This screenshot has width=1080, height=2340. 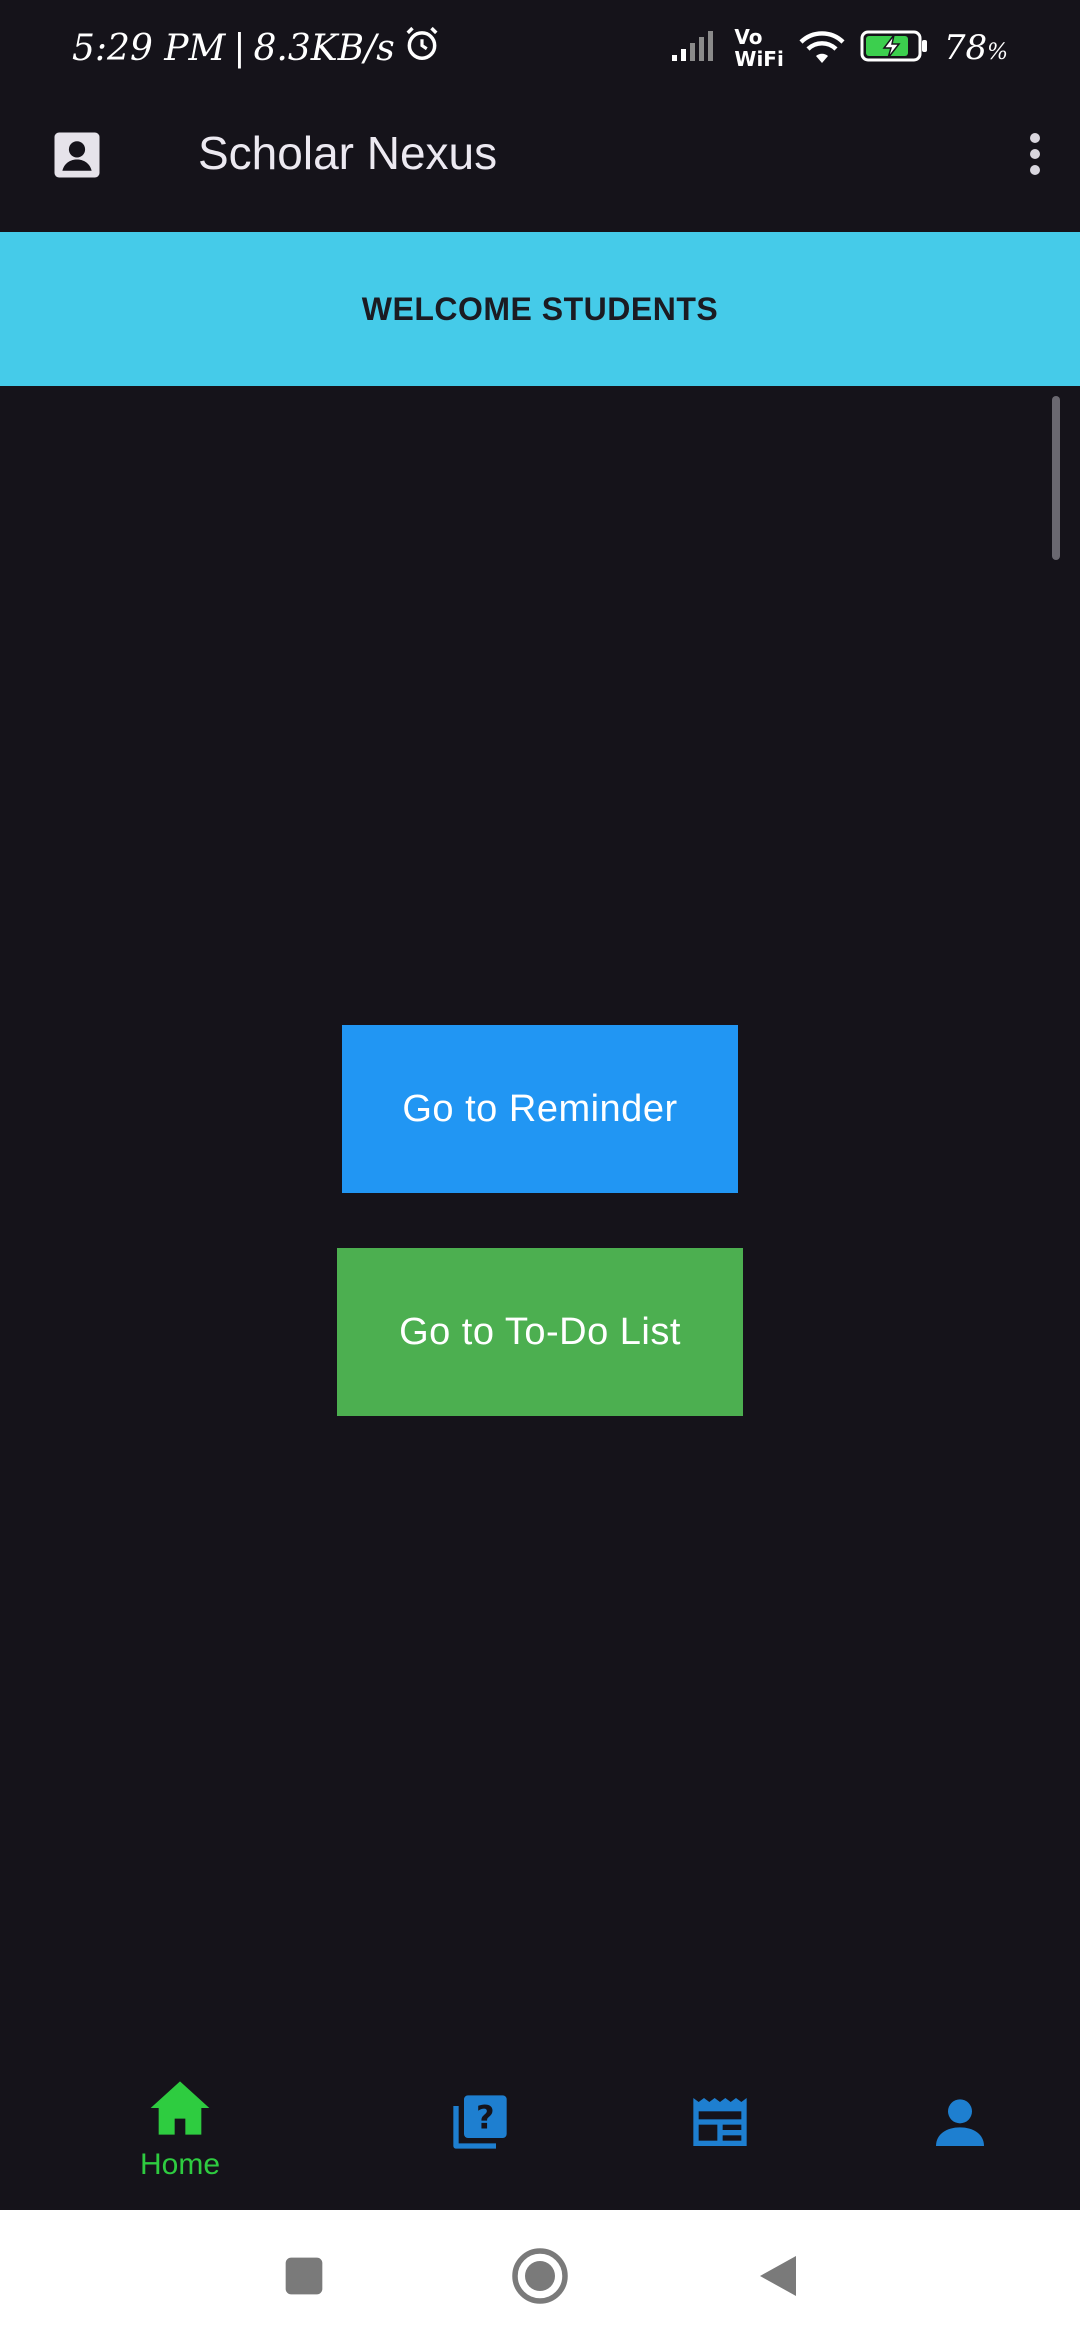 What do you see at coordinates (540, 1332) in the screenshot?
I see `go-to-todo-list-button: Go to To-Do List` at bounding box center [540, 1332].